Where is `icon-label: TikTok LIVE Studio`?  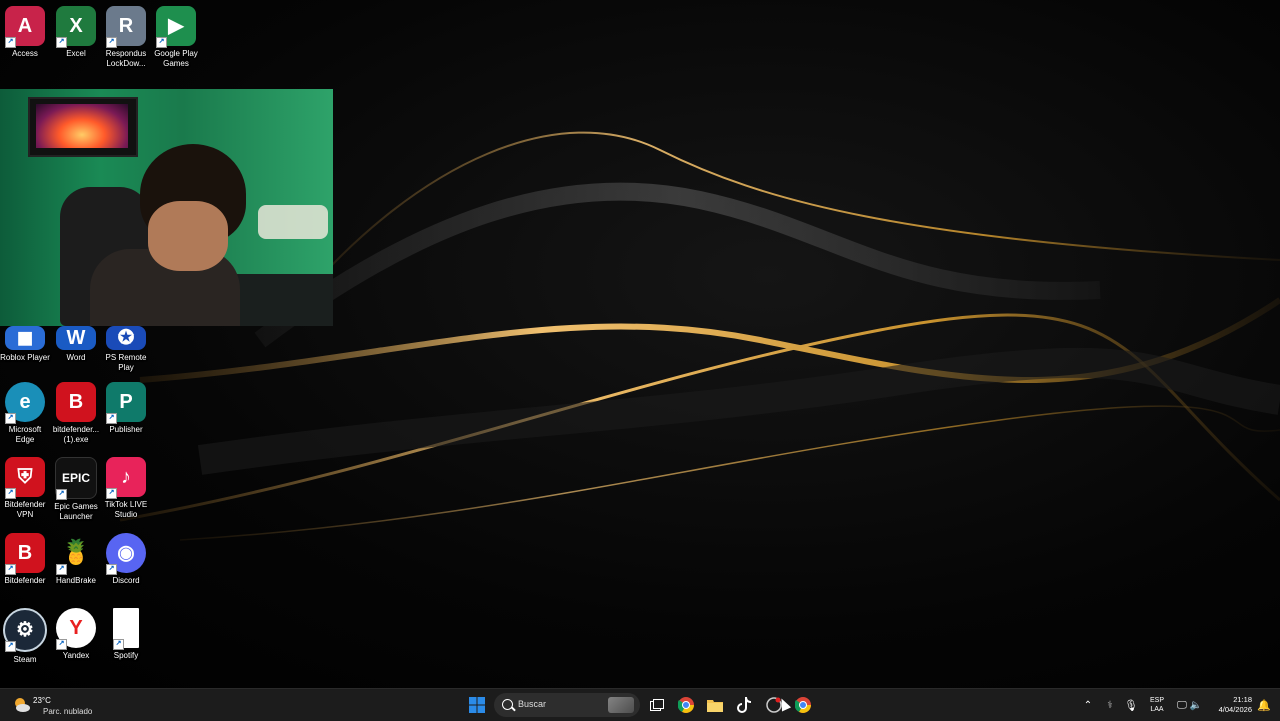
icon-label: TikTok LIVE Studio is located at coordinates (126, 509).